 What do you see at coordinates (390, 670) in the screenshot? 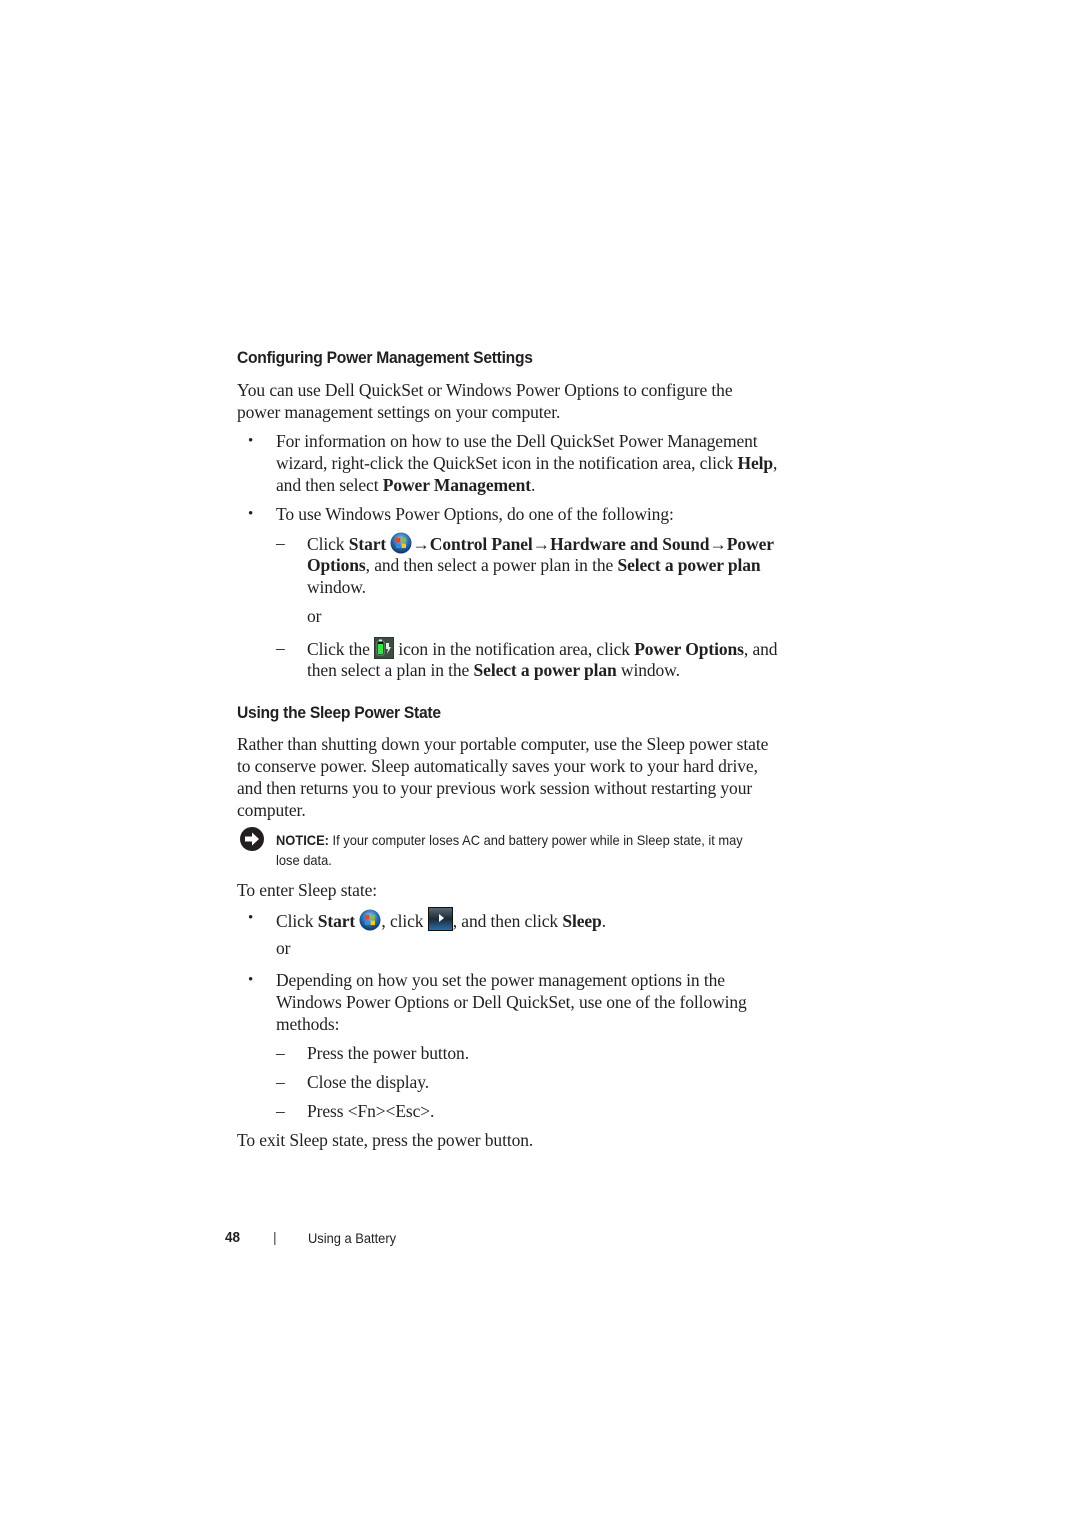
I see `text: then select a plan in the` at bounding box center [390, 670].